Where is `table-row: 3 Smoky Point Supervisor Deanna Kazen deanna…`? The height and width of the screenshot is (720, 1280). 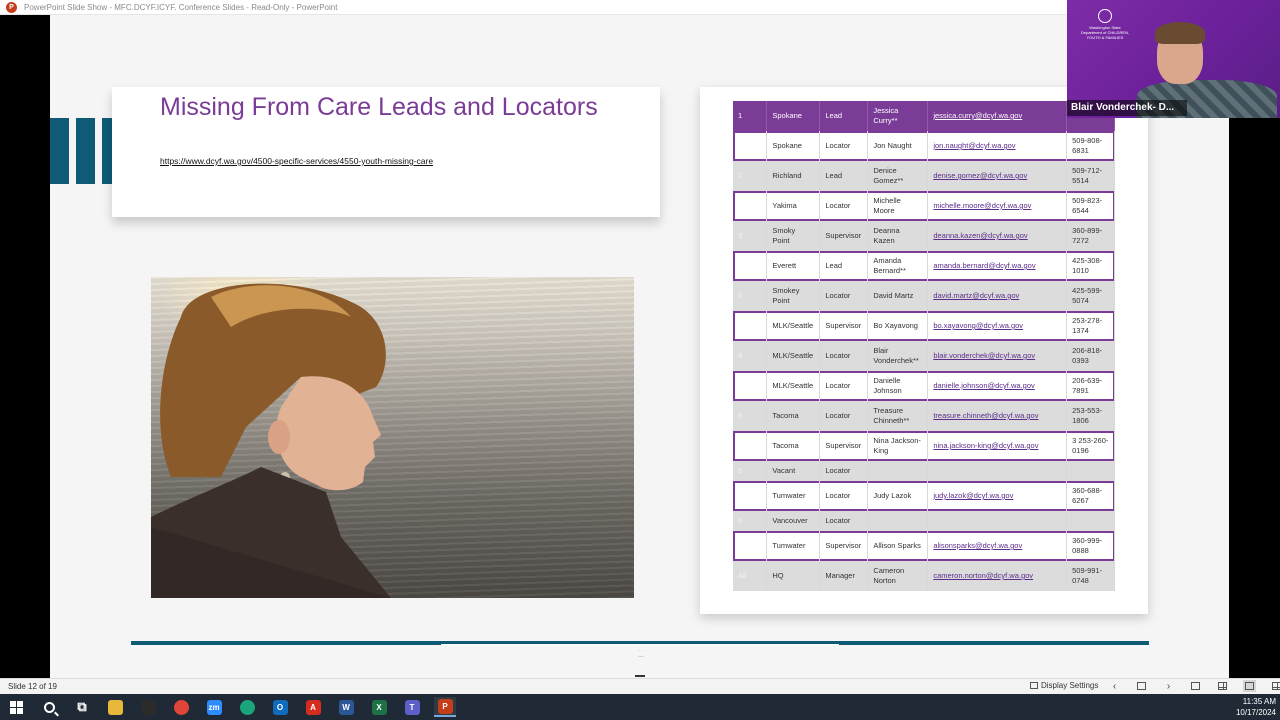
table-row: 3 Smoky Point Supervisor Deanna Kazen deanna… is located at coordinates (924, 236).